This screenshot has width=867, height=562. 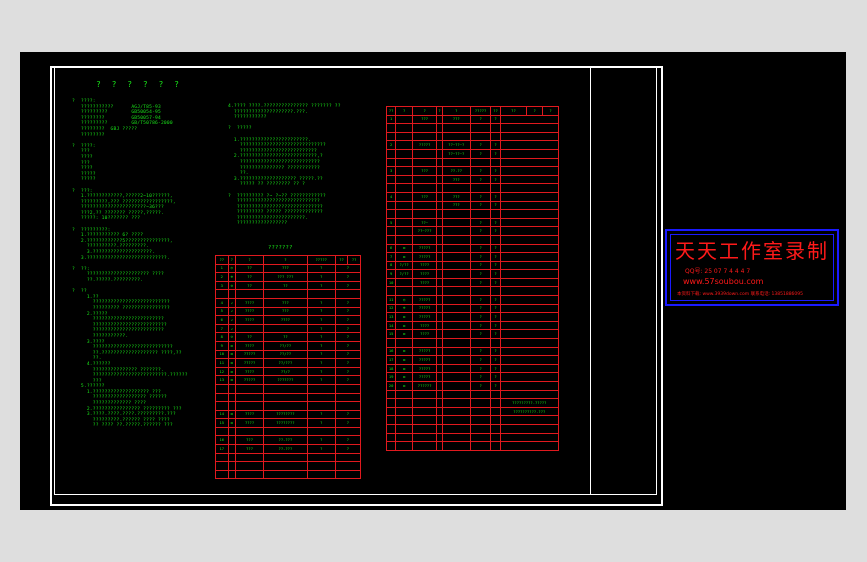 What do you see at coordinates (472, 171) in the screenshot?
I see `table-row: 3?????.????` at bounding box center [472, 171].